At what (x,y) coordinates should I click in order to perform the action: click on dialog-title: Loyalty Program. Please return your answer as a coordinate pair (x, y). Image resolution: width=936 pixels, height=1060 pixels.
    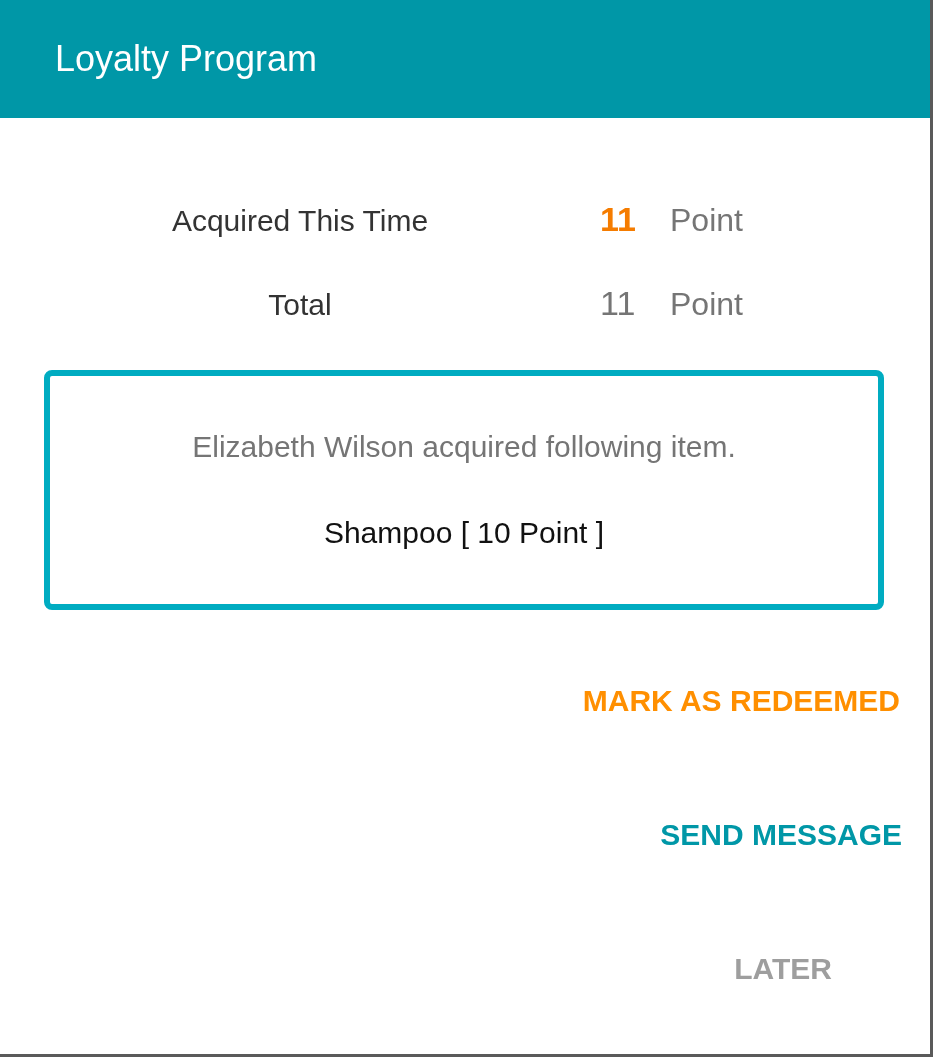
    Looking at the image, I should click on (186, 59).